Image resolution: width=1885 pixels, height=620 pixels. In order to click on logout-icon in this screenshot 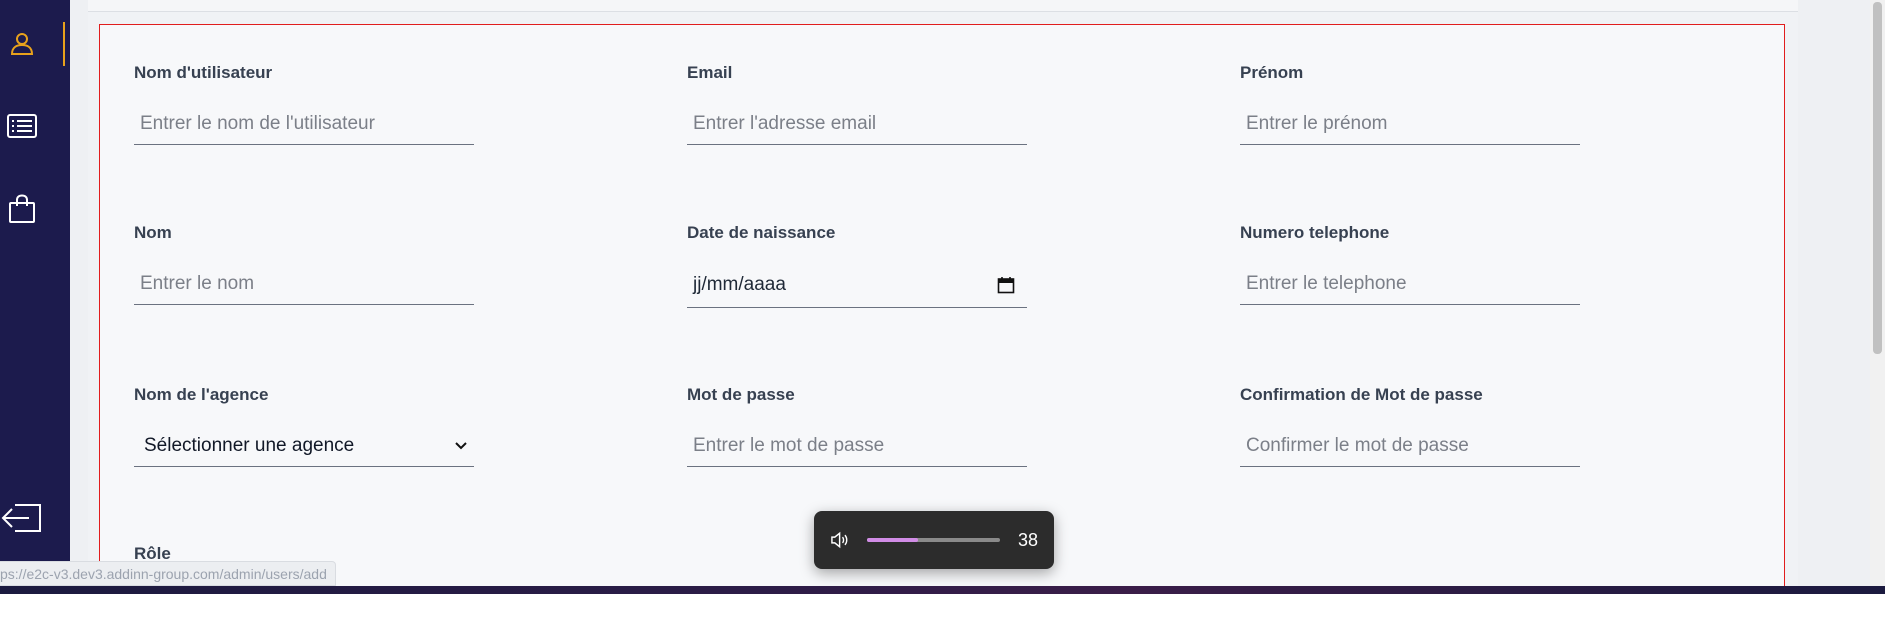, I will do `click(21, 518)`.